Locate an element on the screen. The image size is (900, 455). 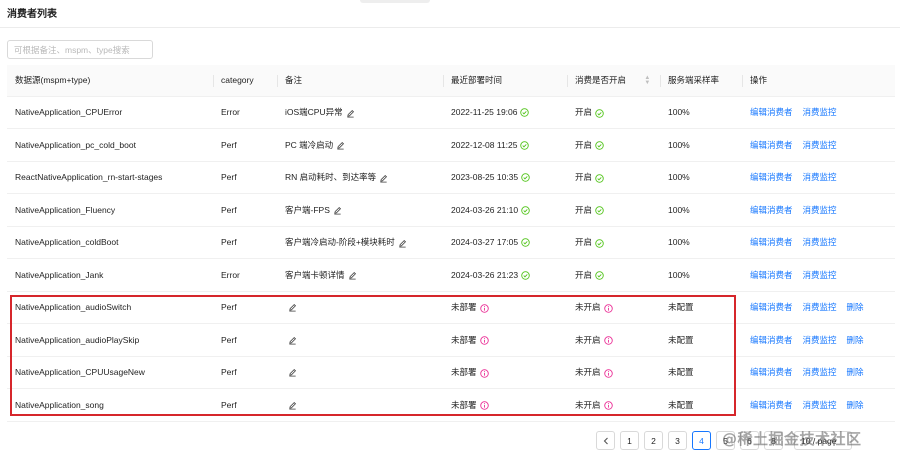
cell-note: 客户端-FPS is located at coordinates (360, 210).